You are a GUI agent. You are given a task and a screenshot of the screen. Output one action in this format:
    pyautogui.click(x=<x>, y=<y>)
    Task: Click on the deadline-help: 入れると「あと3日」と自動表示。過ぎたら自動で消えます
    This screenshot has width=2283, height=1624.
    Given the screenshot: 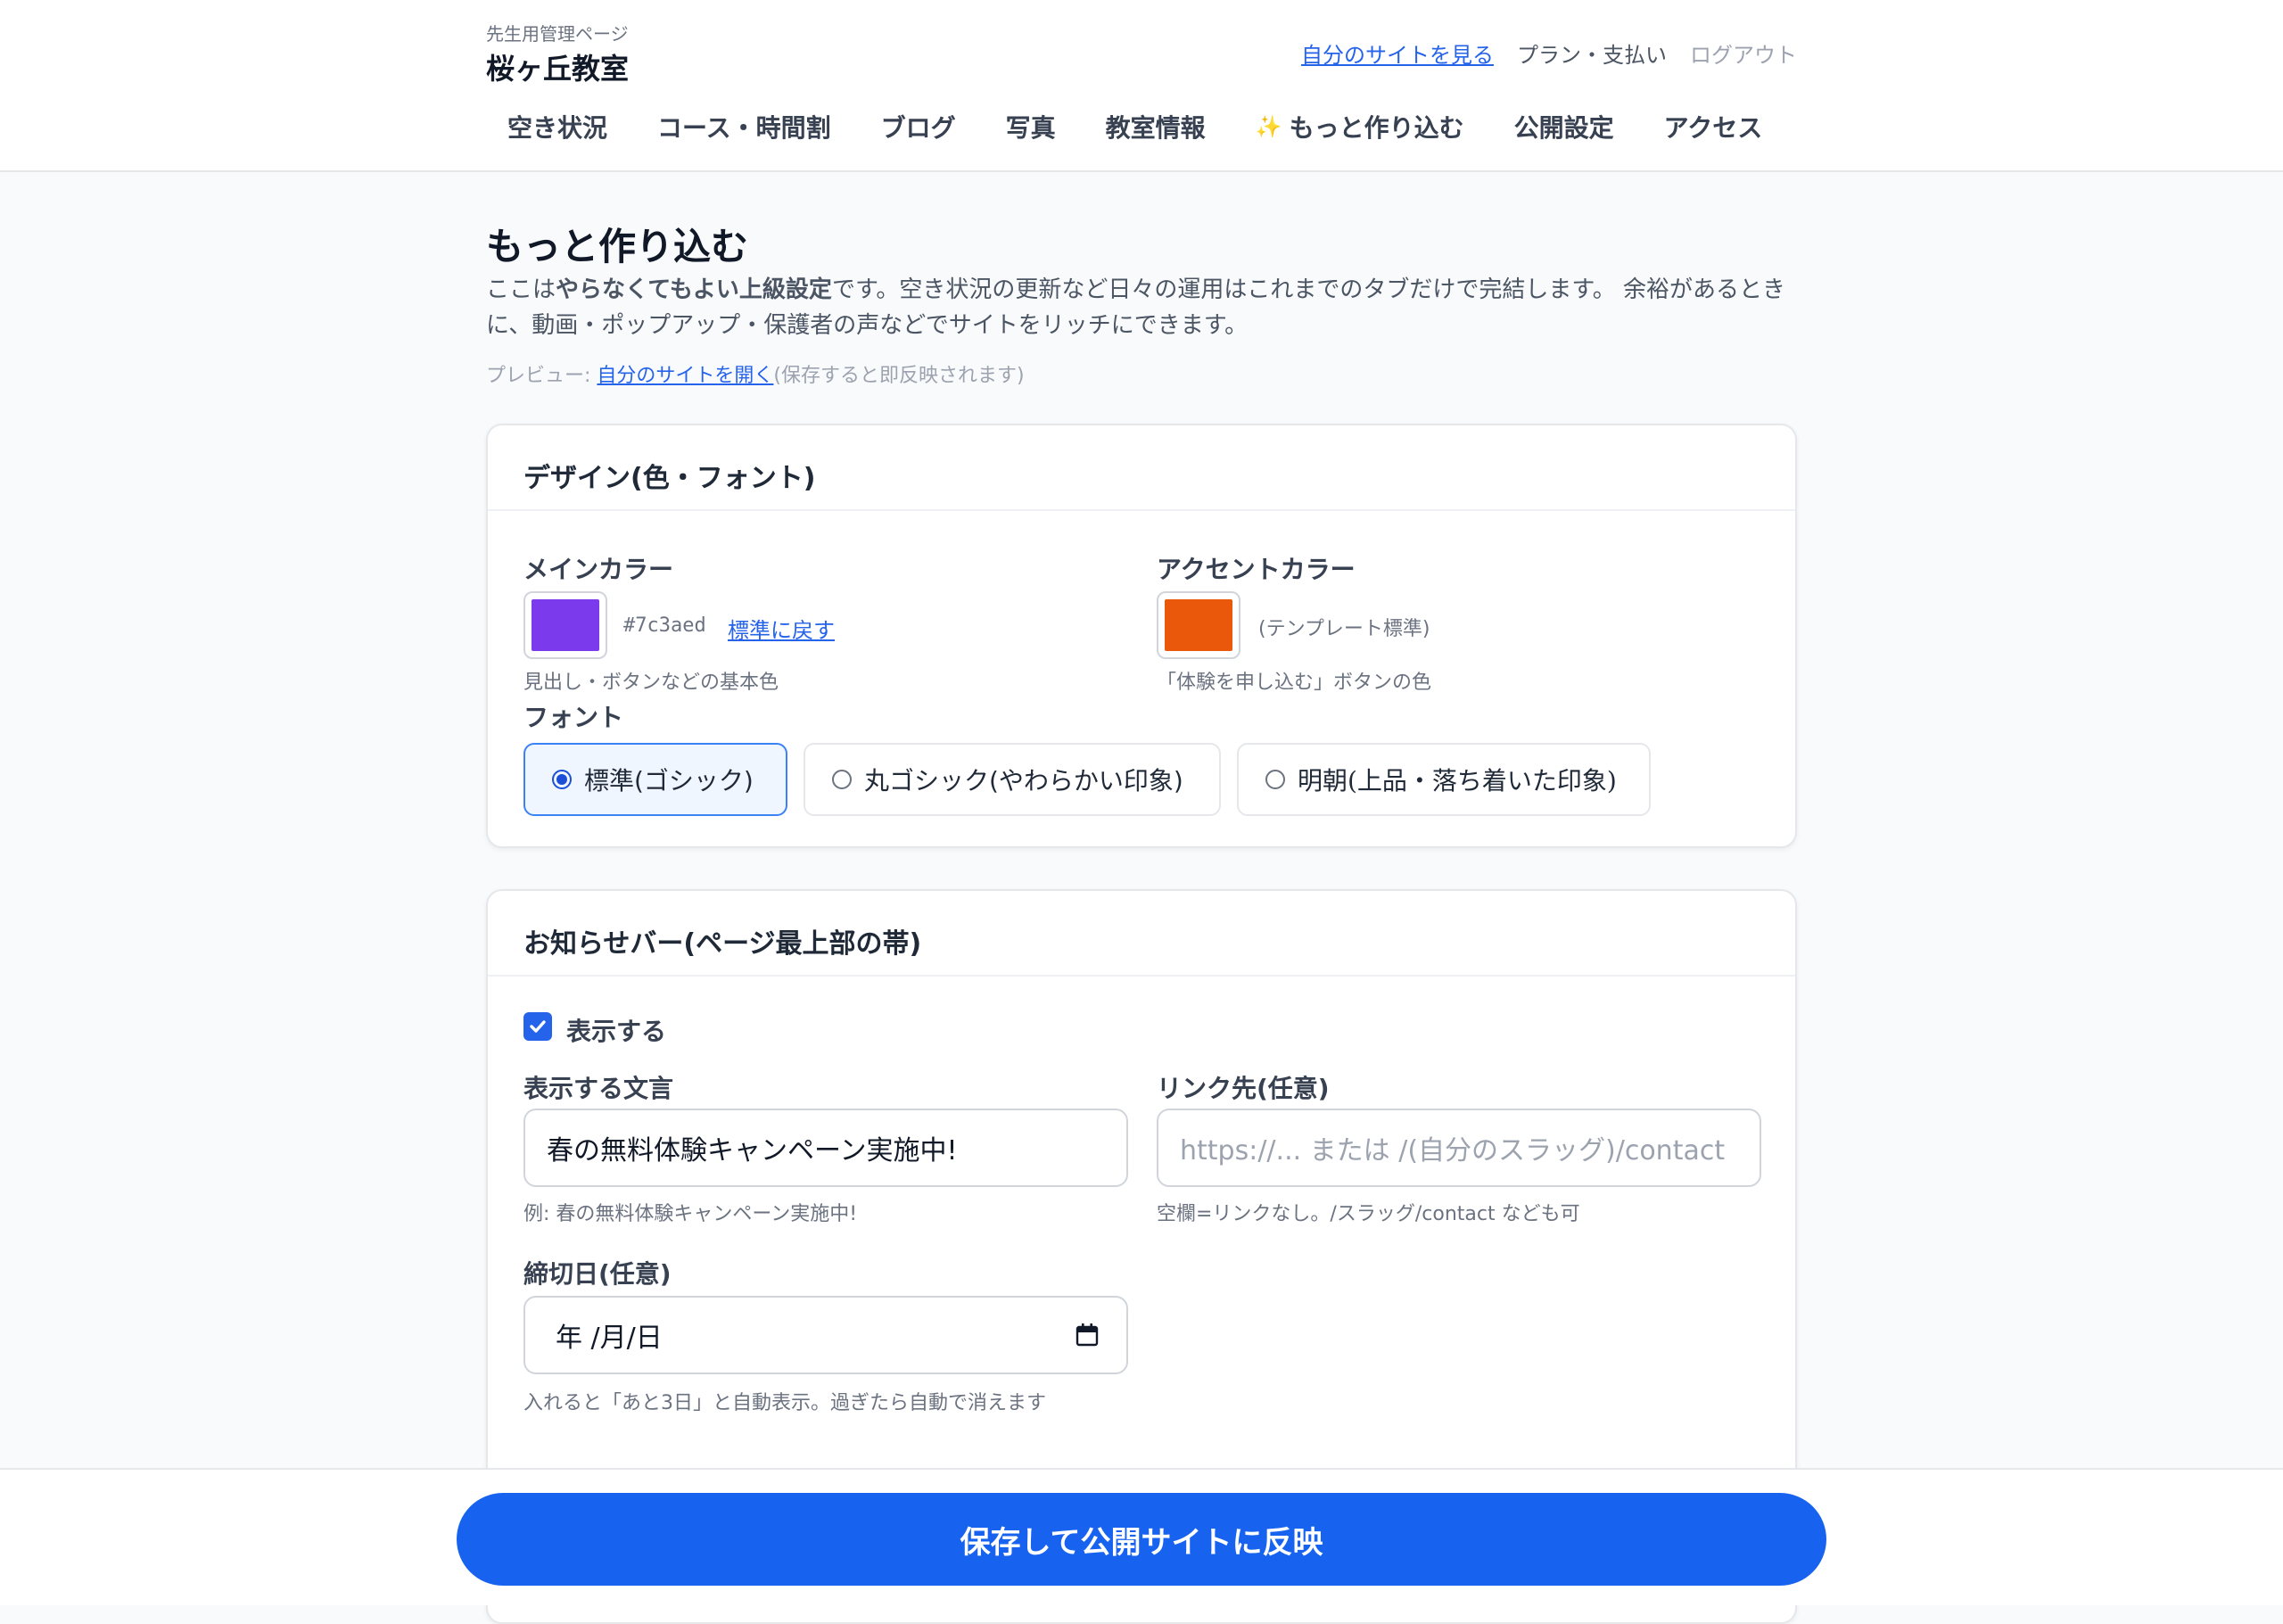 What is the action you would take?
    pyautogui.click(x=784, y=1403)
    